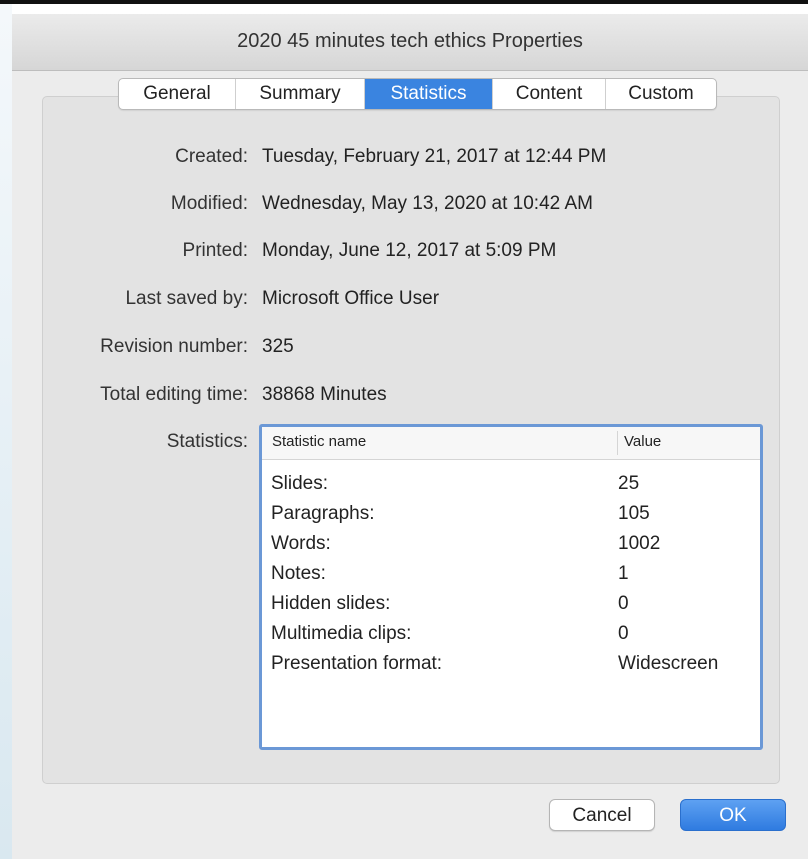 Image resolution: width=808 pixels, height=859 pixels. What do you see at coordinates (409, 250) in the screenshot?
I see `printed-value: Monday, June 12, 2017 at 5:09 PM` at bounding box center [409, 250].